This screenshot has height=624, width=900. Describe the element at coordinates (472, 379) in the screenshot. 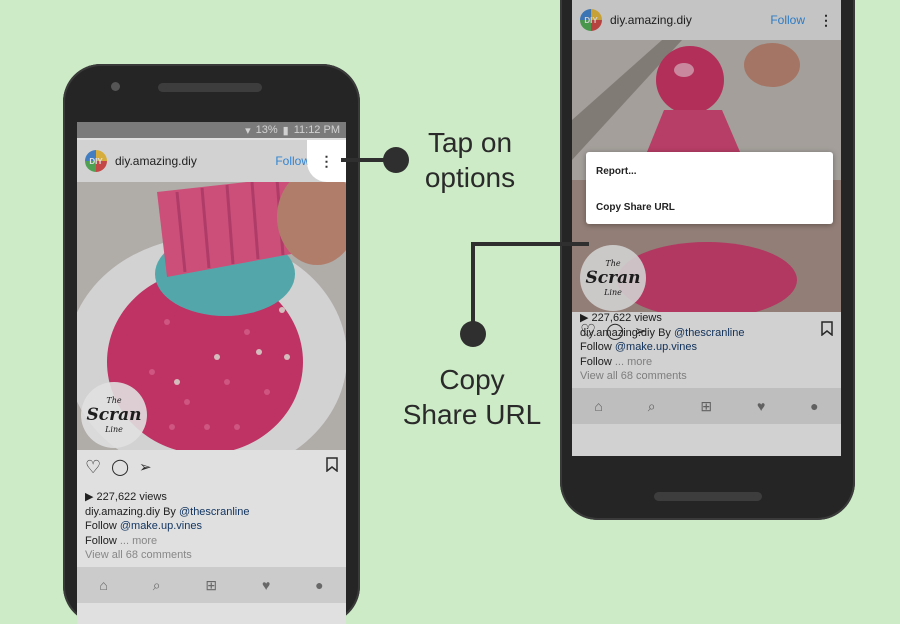

I see `callout-copy-url-line-1: Copy` at that location.